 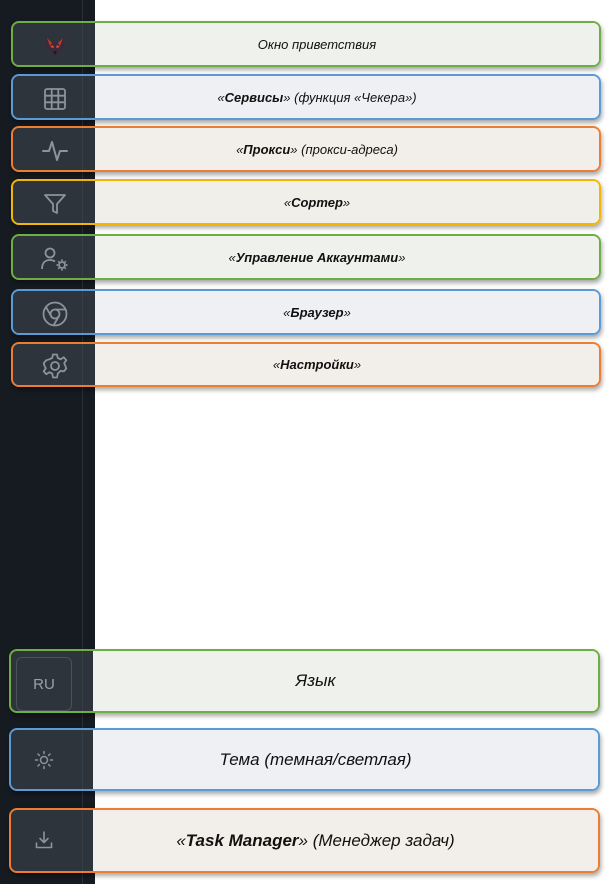 I want to click on nav-label-bold: Сортер, so click(x=317, y=202).